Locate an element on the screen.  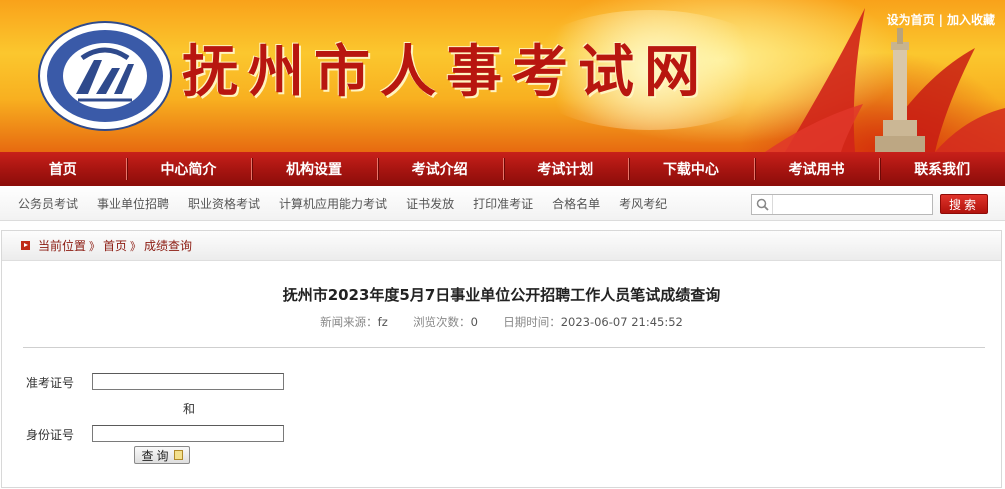
search-box is located at coordinates (842, 204).